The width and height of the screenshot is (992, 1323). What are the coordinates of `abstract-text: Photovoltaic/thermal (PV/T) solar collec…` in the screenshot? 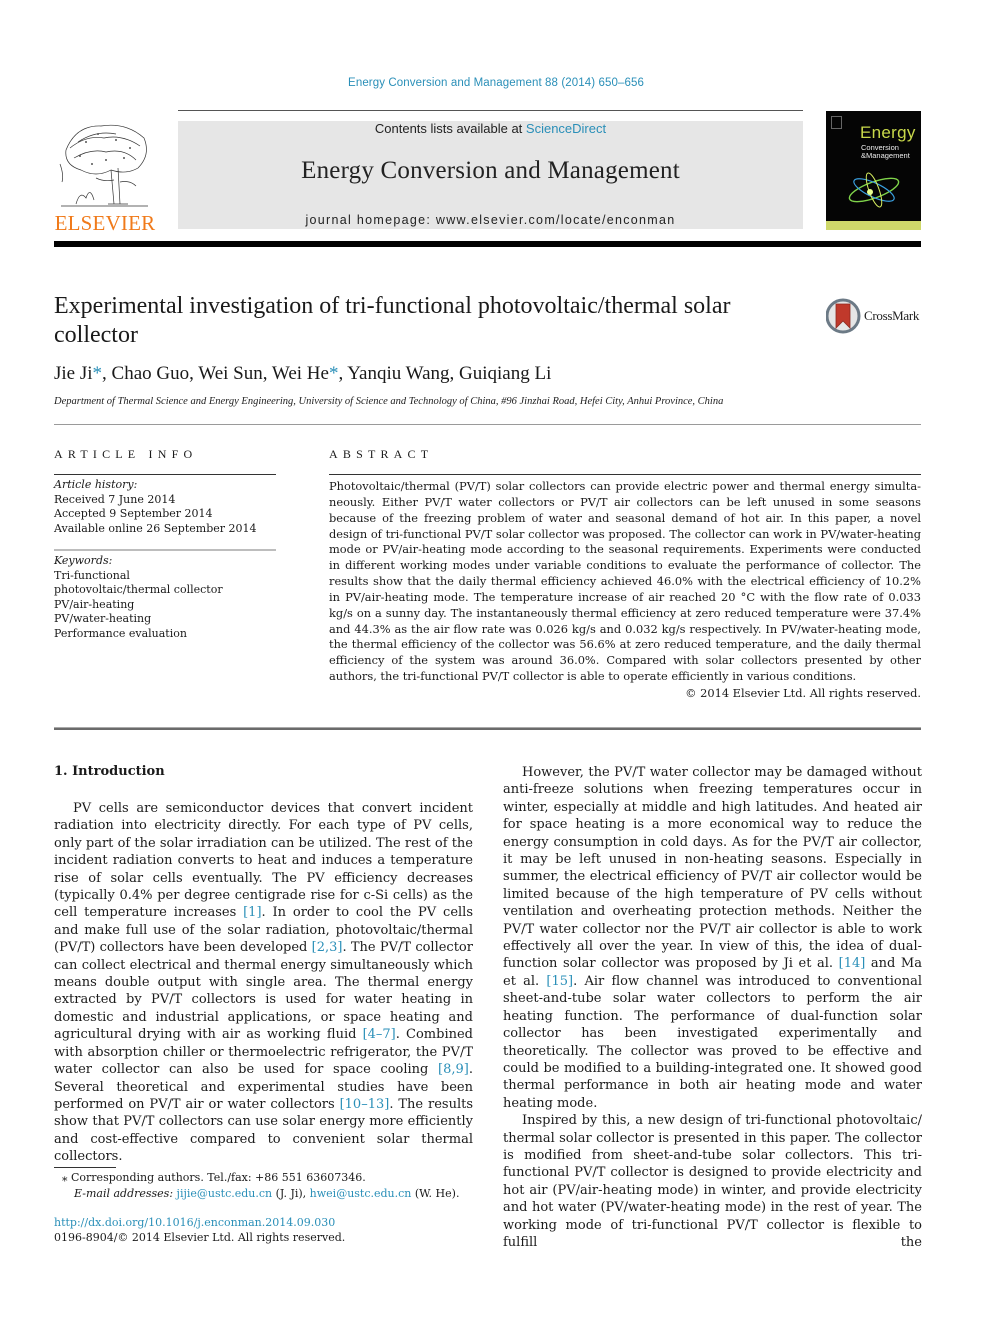 It's located at (625, 581).